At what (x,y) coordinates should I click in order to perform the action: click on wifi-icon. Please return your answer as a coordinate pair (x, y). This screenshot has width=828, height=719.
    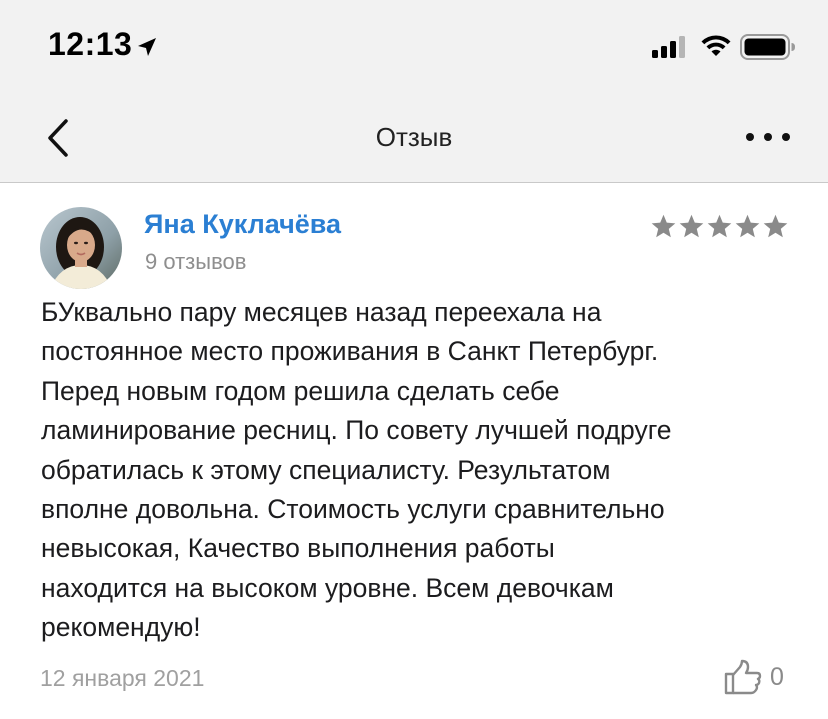
    Looking at the image, I should click on (716, 45).